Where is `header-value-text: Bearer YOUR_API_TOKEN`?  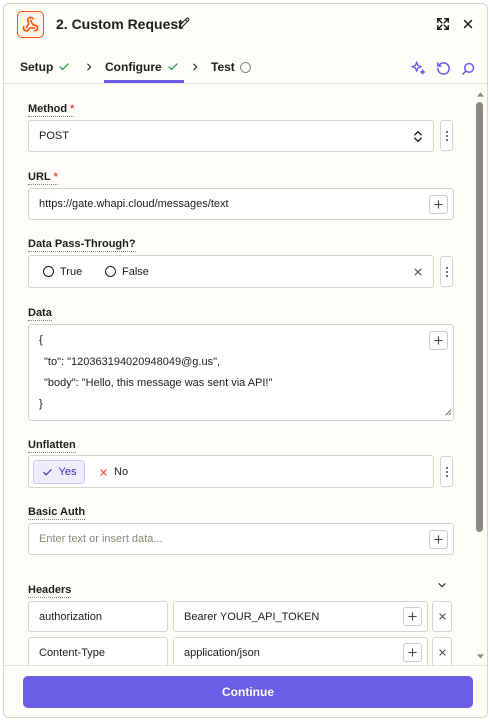 header-value-text: Bearer YOUR_API_TOKEN is located at coordinates (252, 616).